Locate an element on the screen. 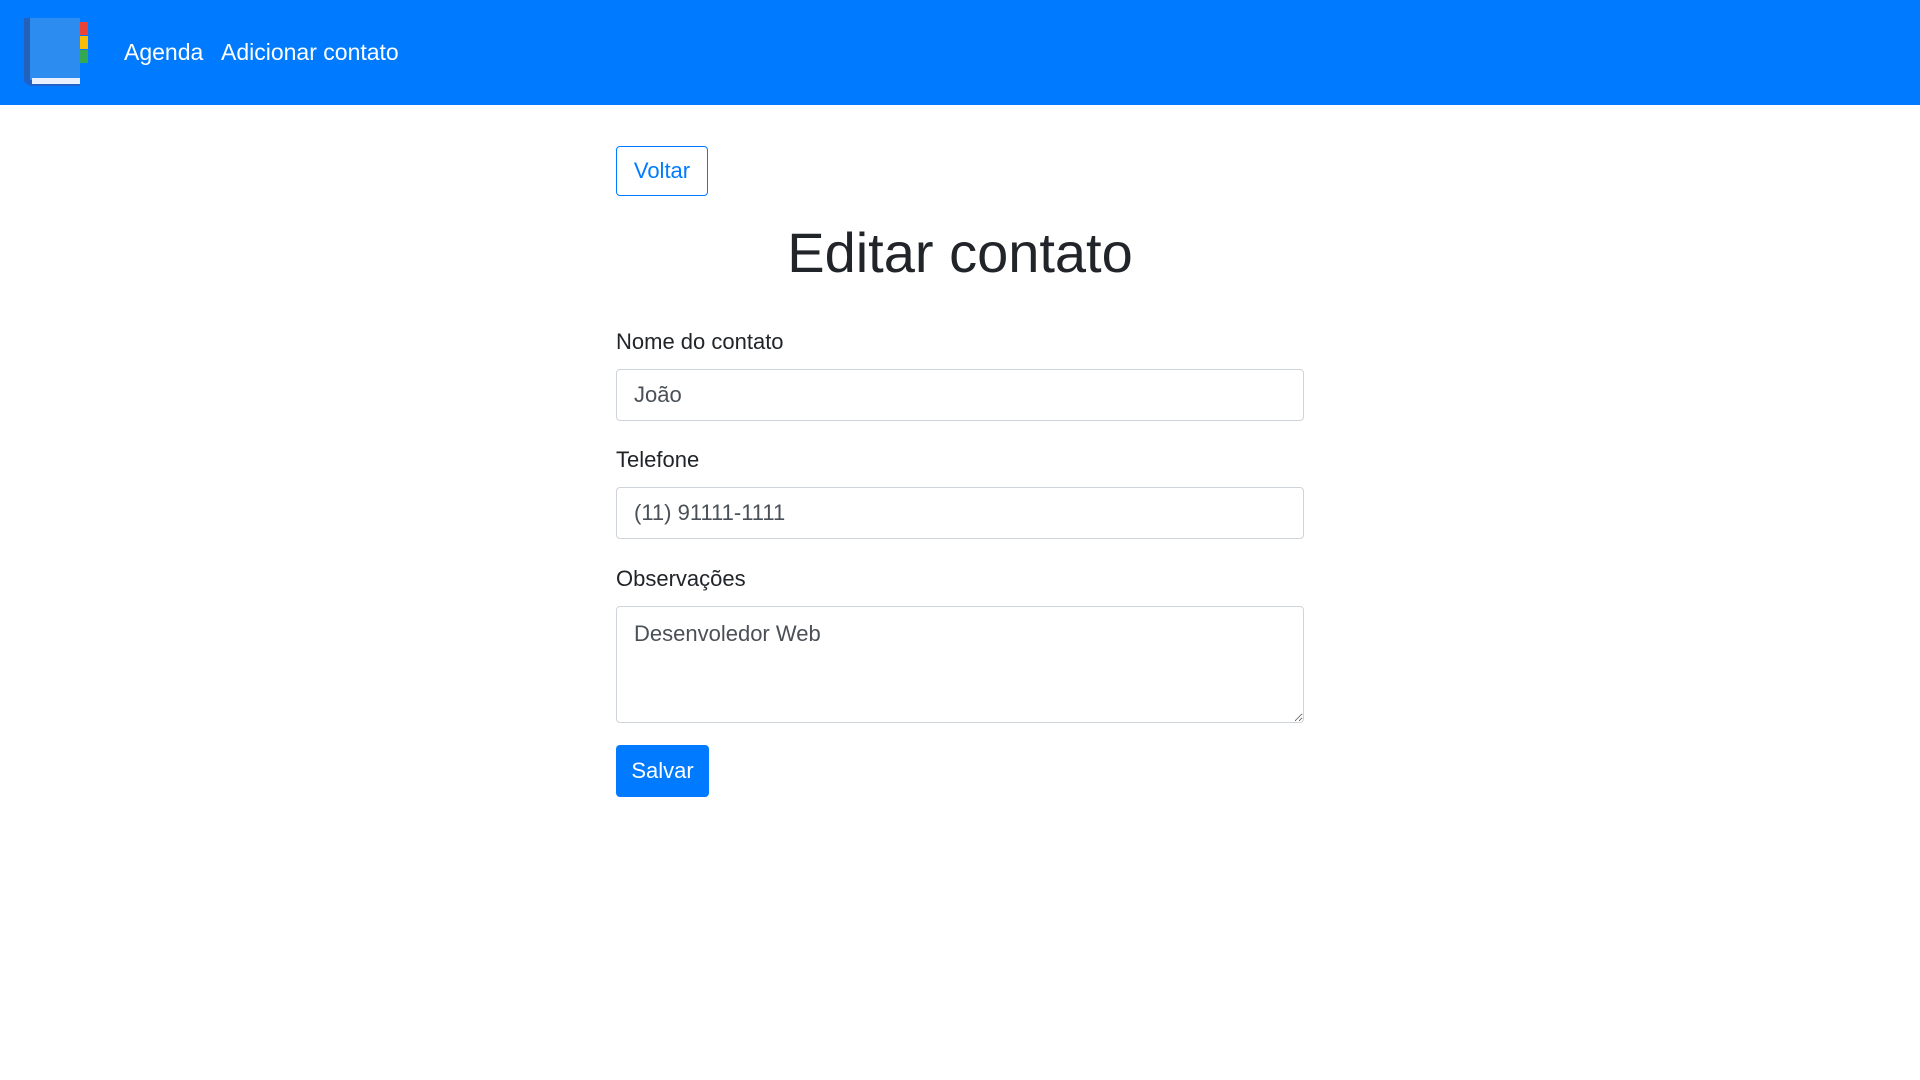 This screenshot has height=1080, width=1920. address-book-icon is located at coordinates (57, 52).